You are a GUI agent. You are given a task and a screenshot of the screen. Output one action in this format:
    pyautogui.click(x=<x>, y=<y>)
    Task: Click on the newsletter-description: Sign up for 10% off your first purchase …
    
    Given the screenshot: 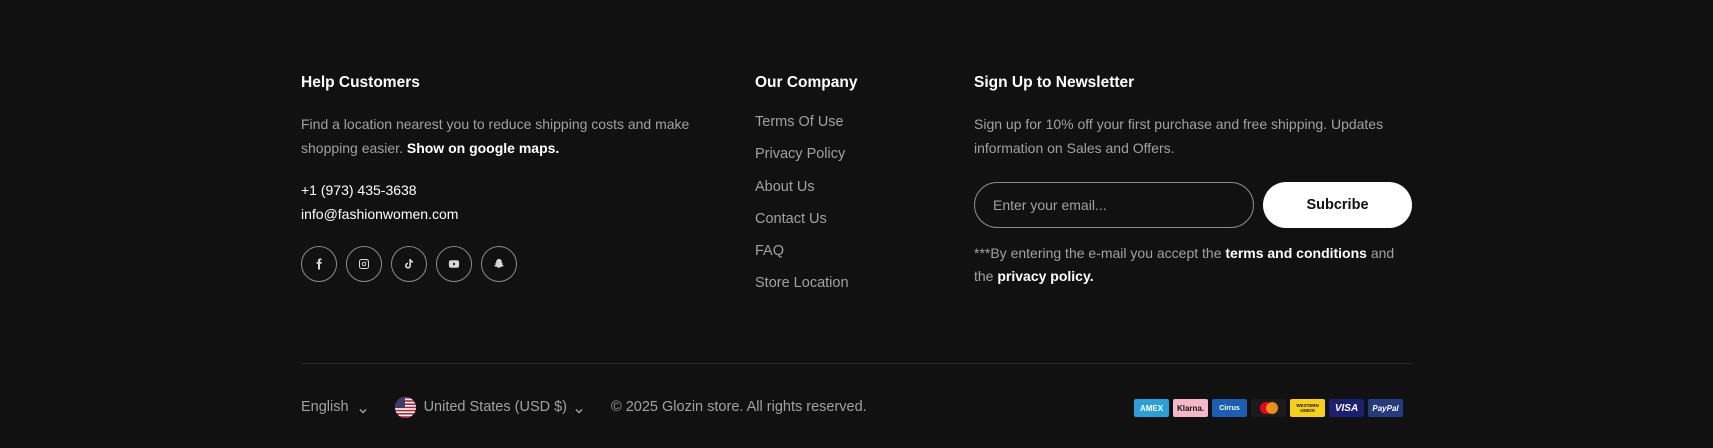 What is the action you would take?
    pyautogui.click(x=1179, y=136)
    